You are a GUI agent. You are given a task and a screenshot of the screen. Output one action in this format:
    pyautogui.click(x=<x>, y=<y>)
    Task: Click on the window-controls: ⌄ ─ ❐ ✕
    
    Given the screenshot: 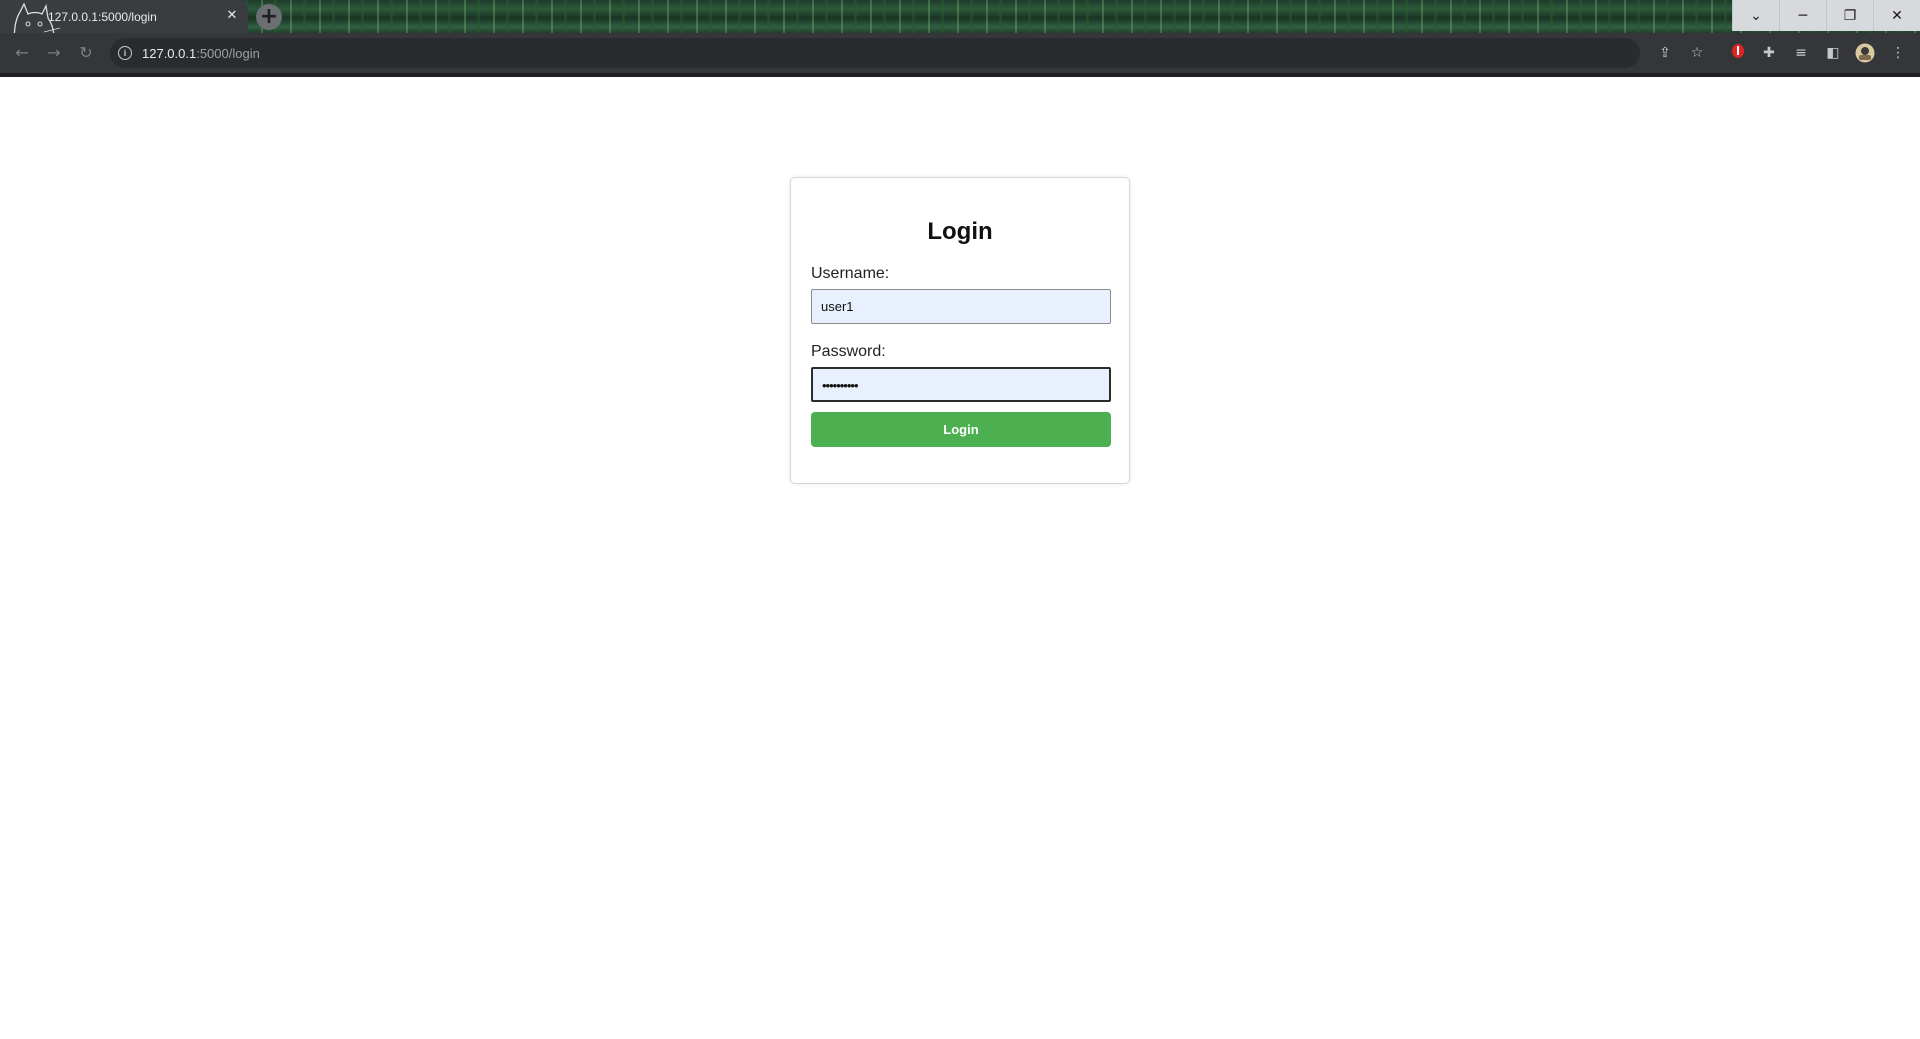 What is the action you would take?
    pyautogui.click(x=1826, y=15)
    